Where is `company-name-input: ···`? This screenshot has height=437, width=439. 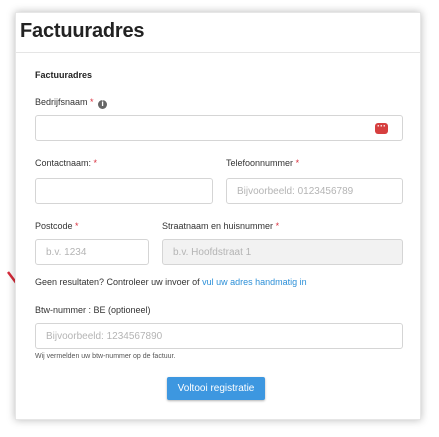 company-name-input: ··· is located at coordinates (219, 128).